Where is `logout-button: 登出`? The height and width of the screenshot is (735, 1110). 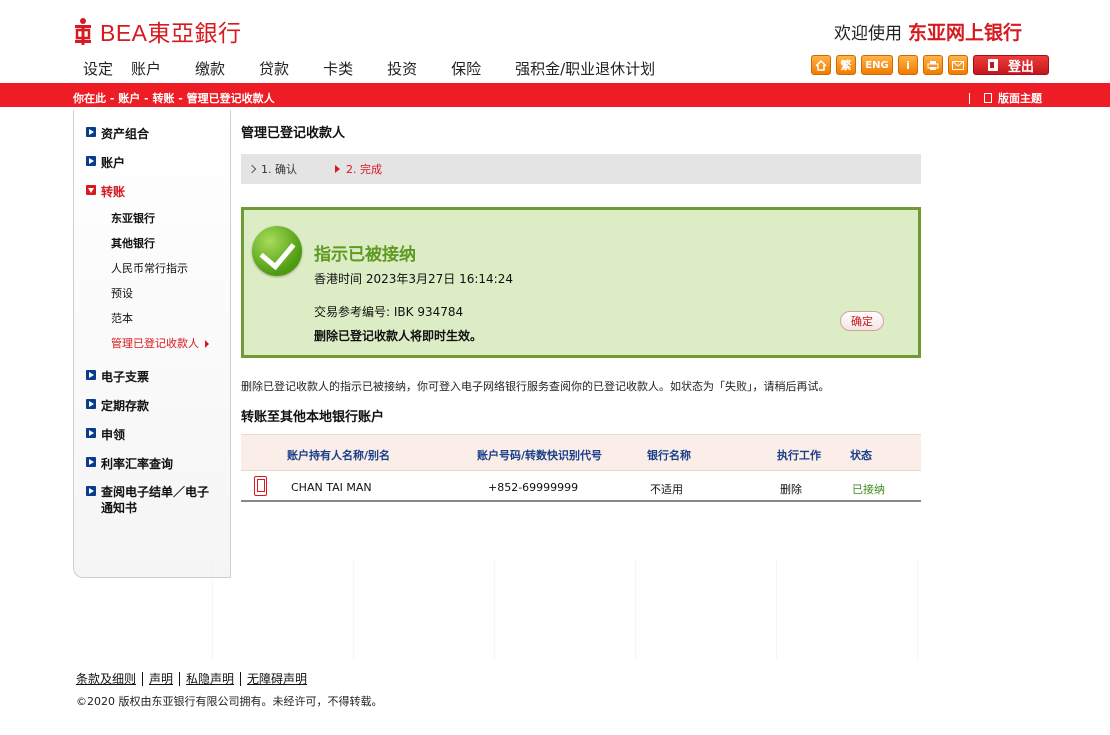 logout-button: 登出 is located at coordinates (1011, 65).